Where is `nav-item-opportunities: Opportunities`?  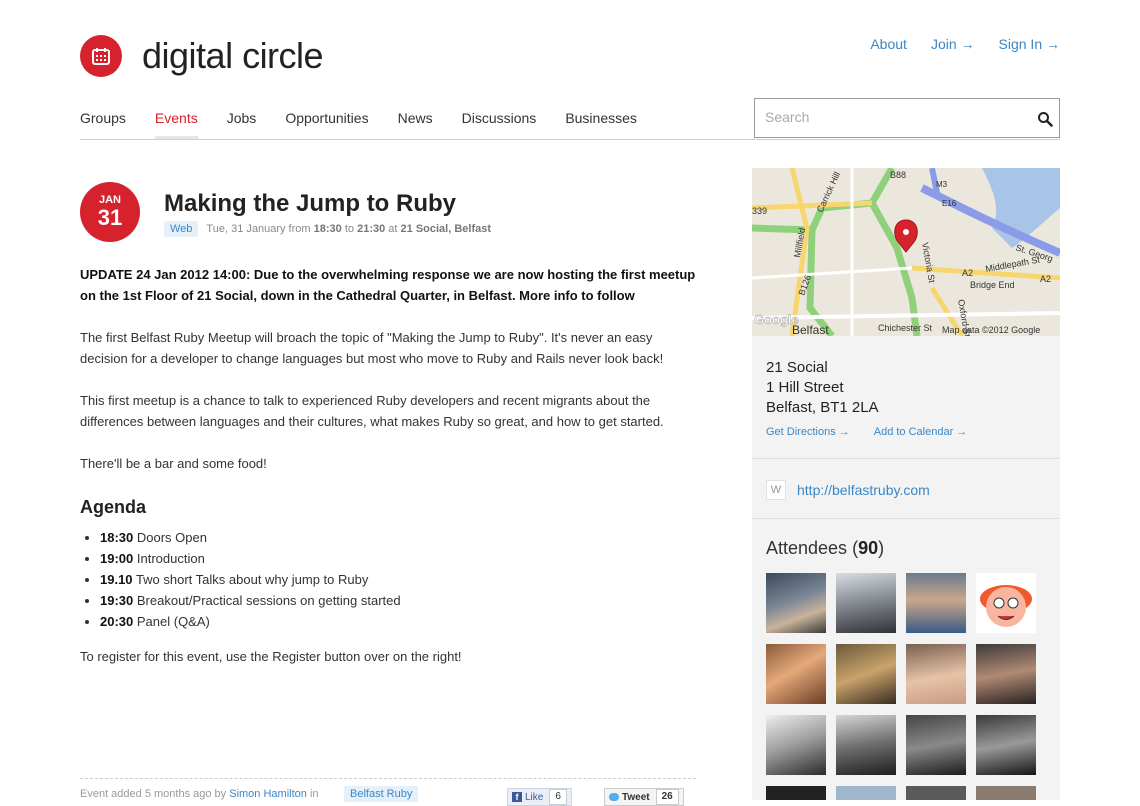 nav-item-opportunities: Opportunities is located at coordinates (326, 124).